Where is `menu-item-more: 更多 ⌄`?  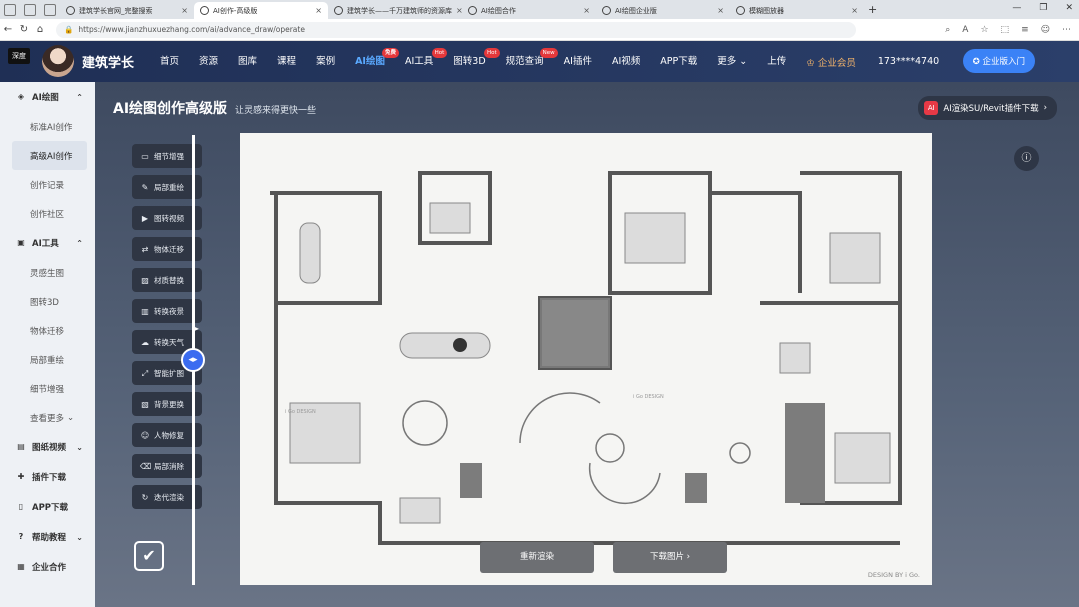
menu-item-more: 更多 ⌄ is located at coordinates (732, 61).